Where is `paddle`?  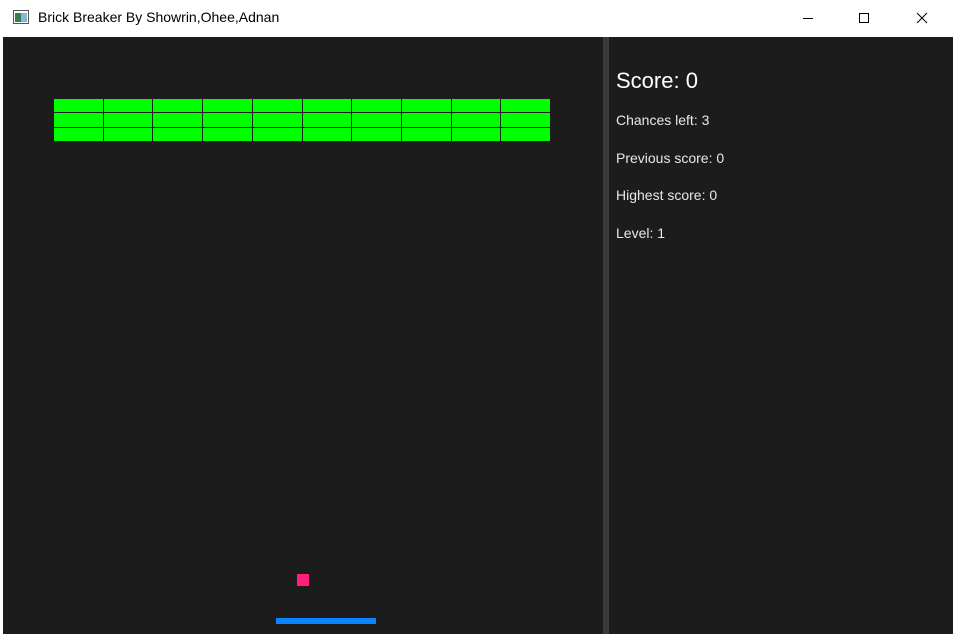 paddle is located at coordinates (326, 621).